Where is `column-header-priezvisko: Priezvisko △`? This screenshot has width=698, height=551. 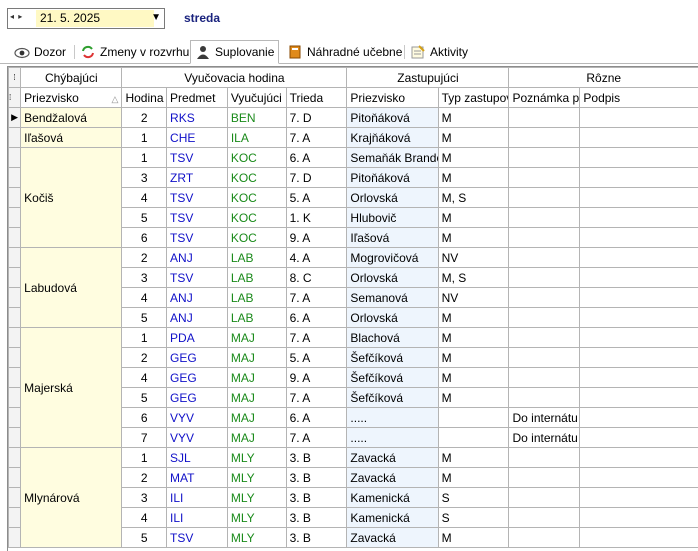 column-header-priezvisko: Priezvisko △ is located at coordinates (71, 97).